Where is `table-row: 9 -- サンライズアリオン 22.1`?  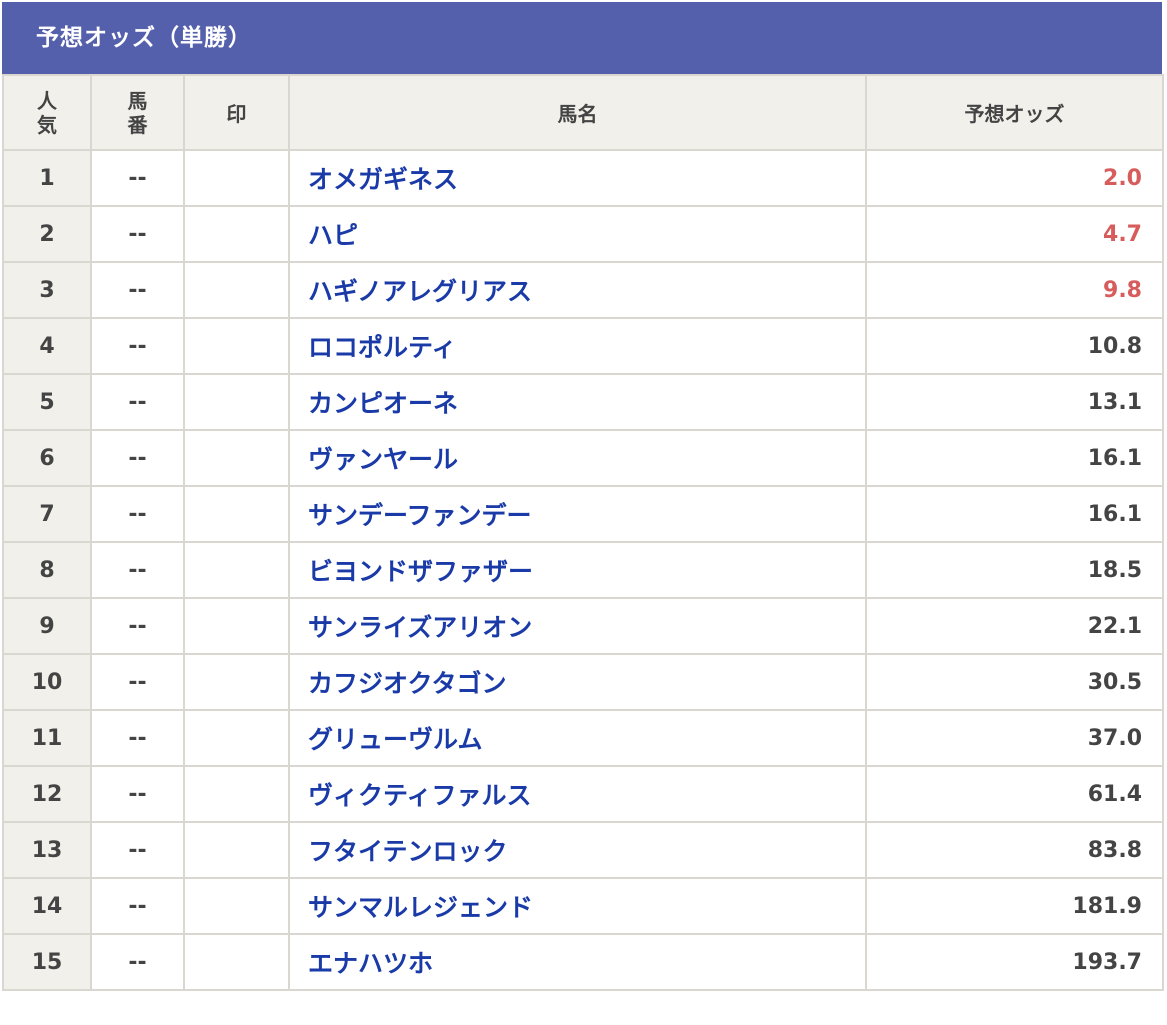 table-row: 9 -- サンライズアリオン 22.1 is located at coordinates (583, 626).